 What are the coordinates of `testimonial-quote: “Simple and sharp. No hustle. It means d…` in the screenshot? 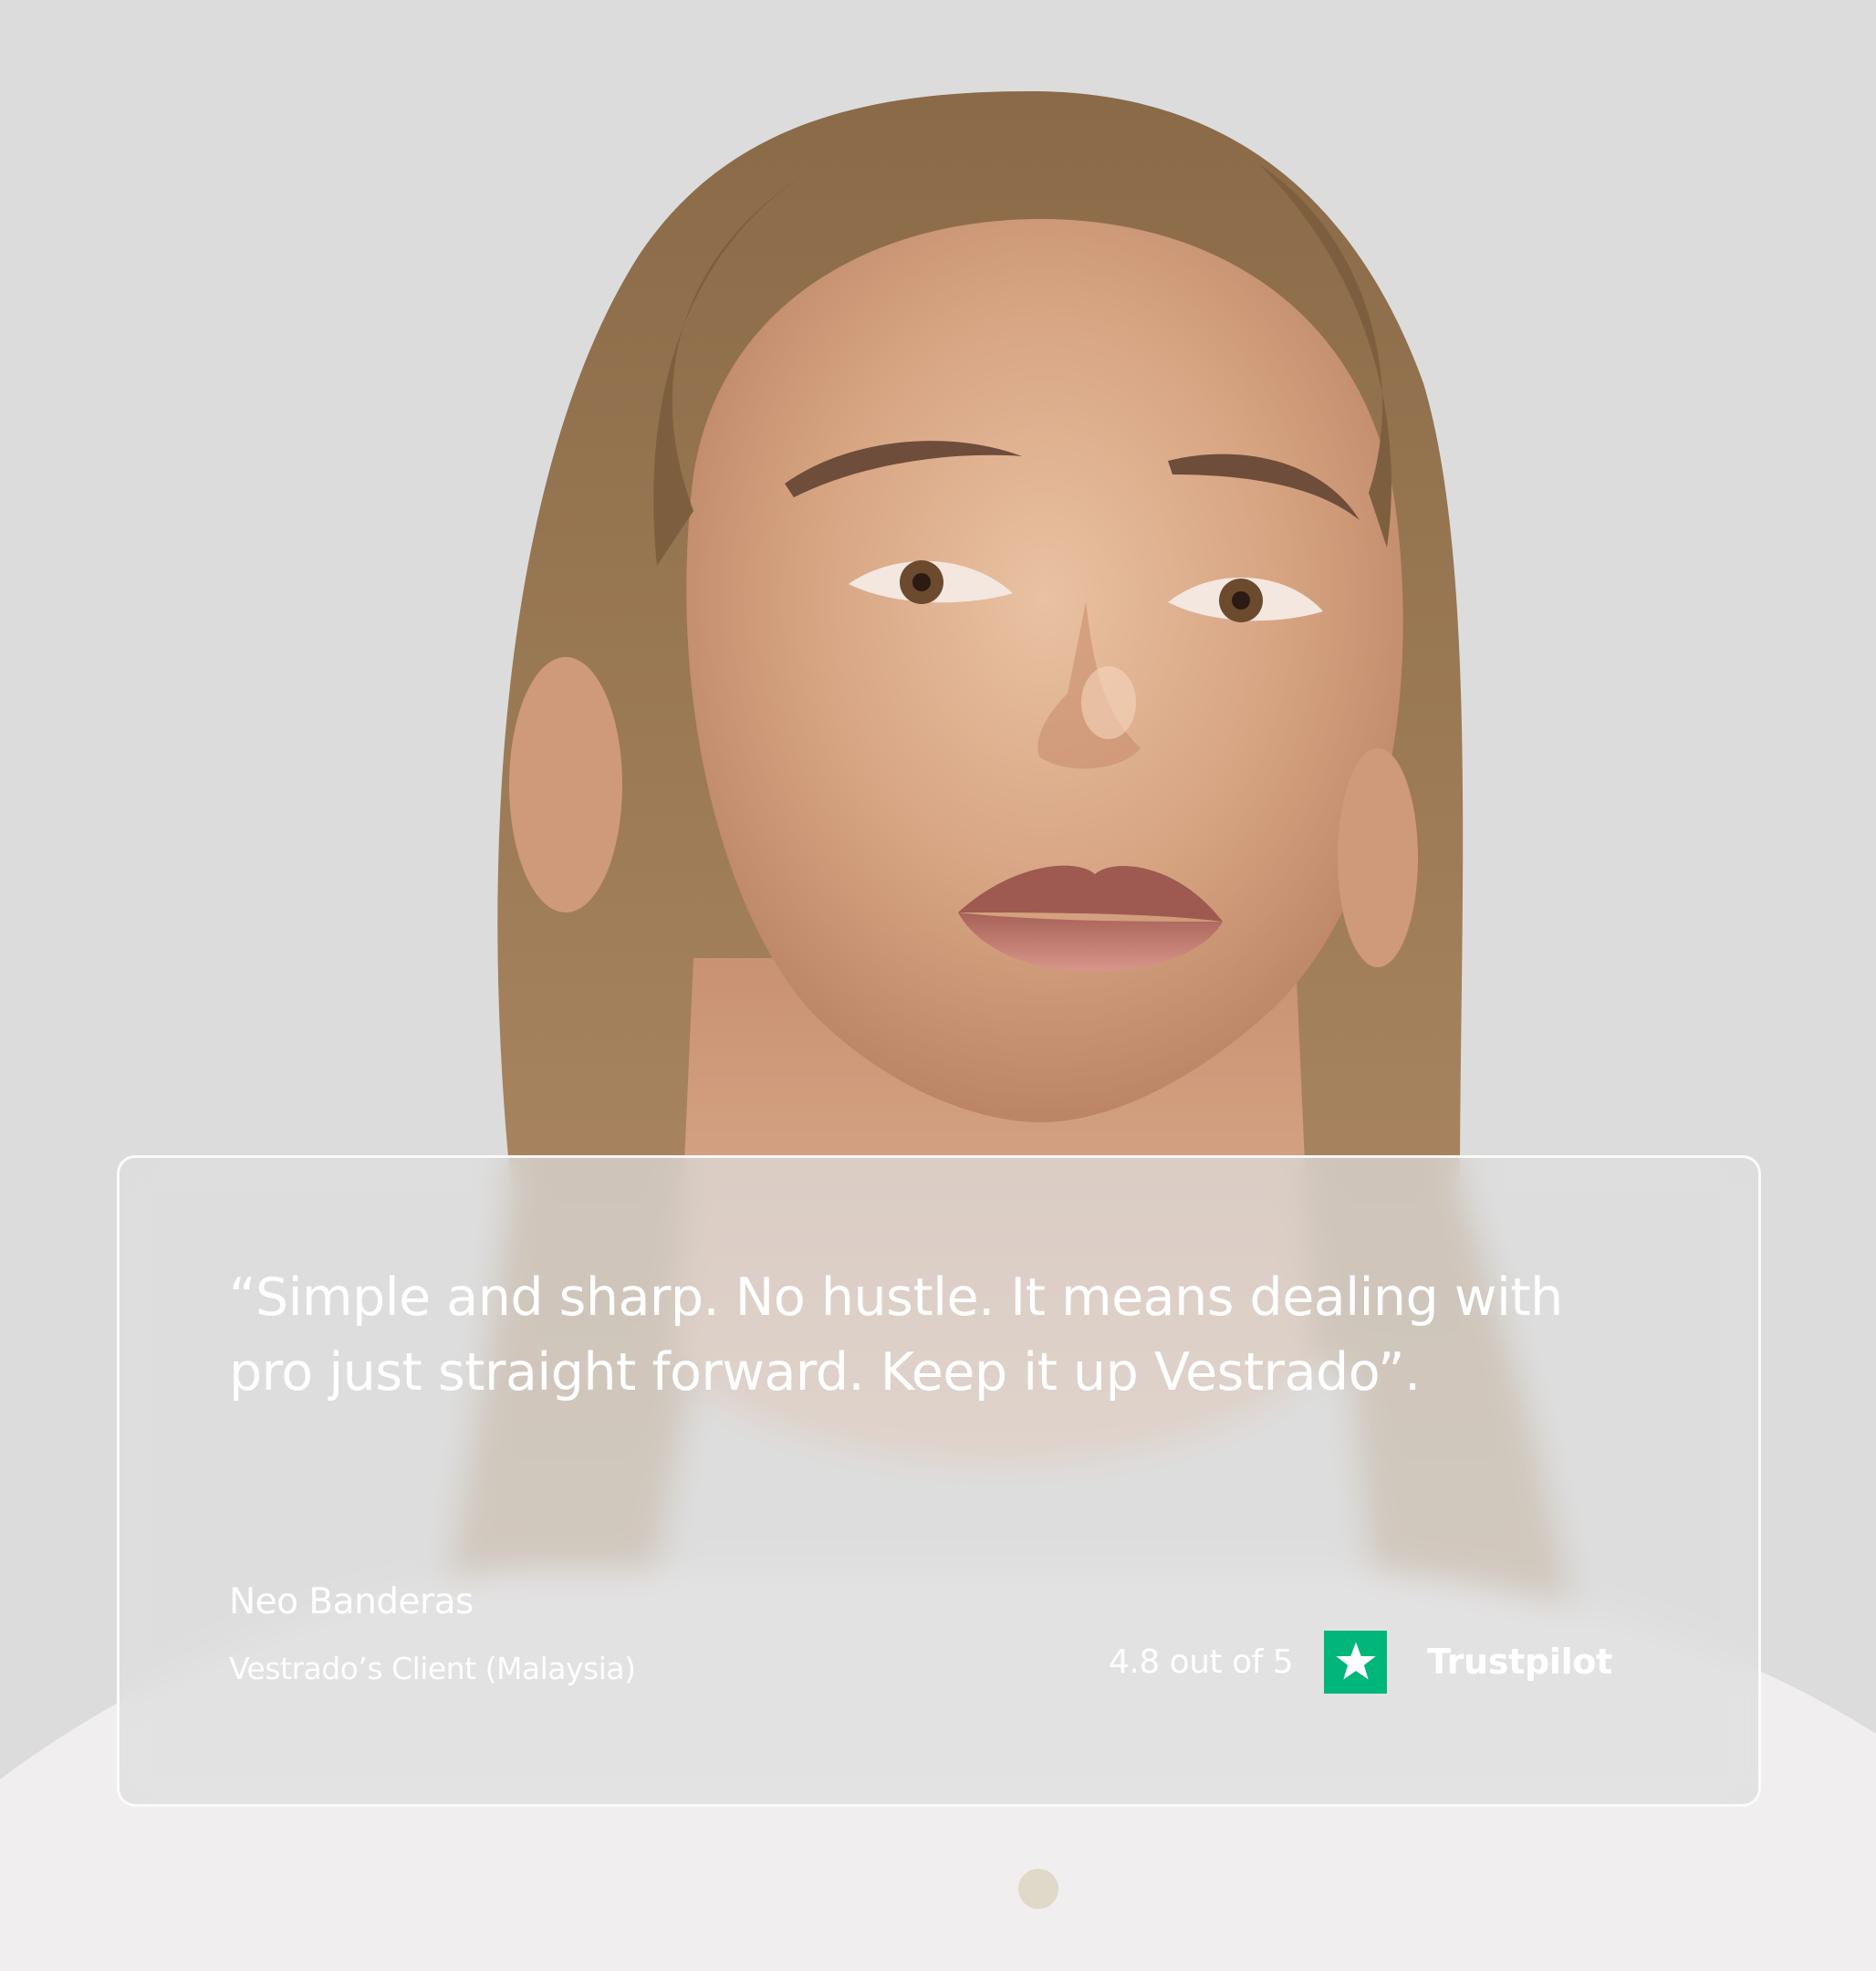 It's located at (959, 1335).